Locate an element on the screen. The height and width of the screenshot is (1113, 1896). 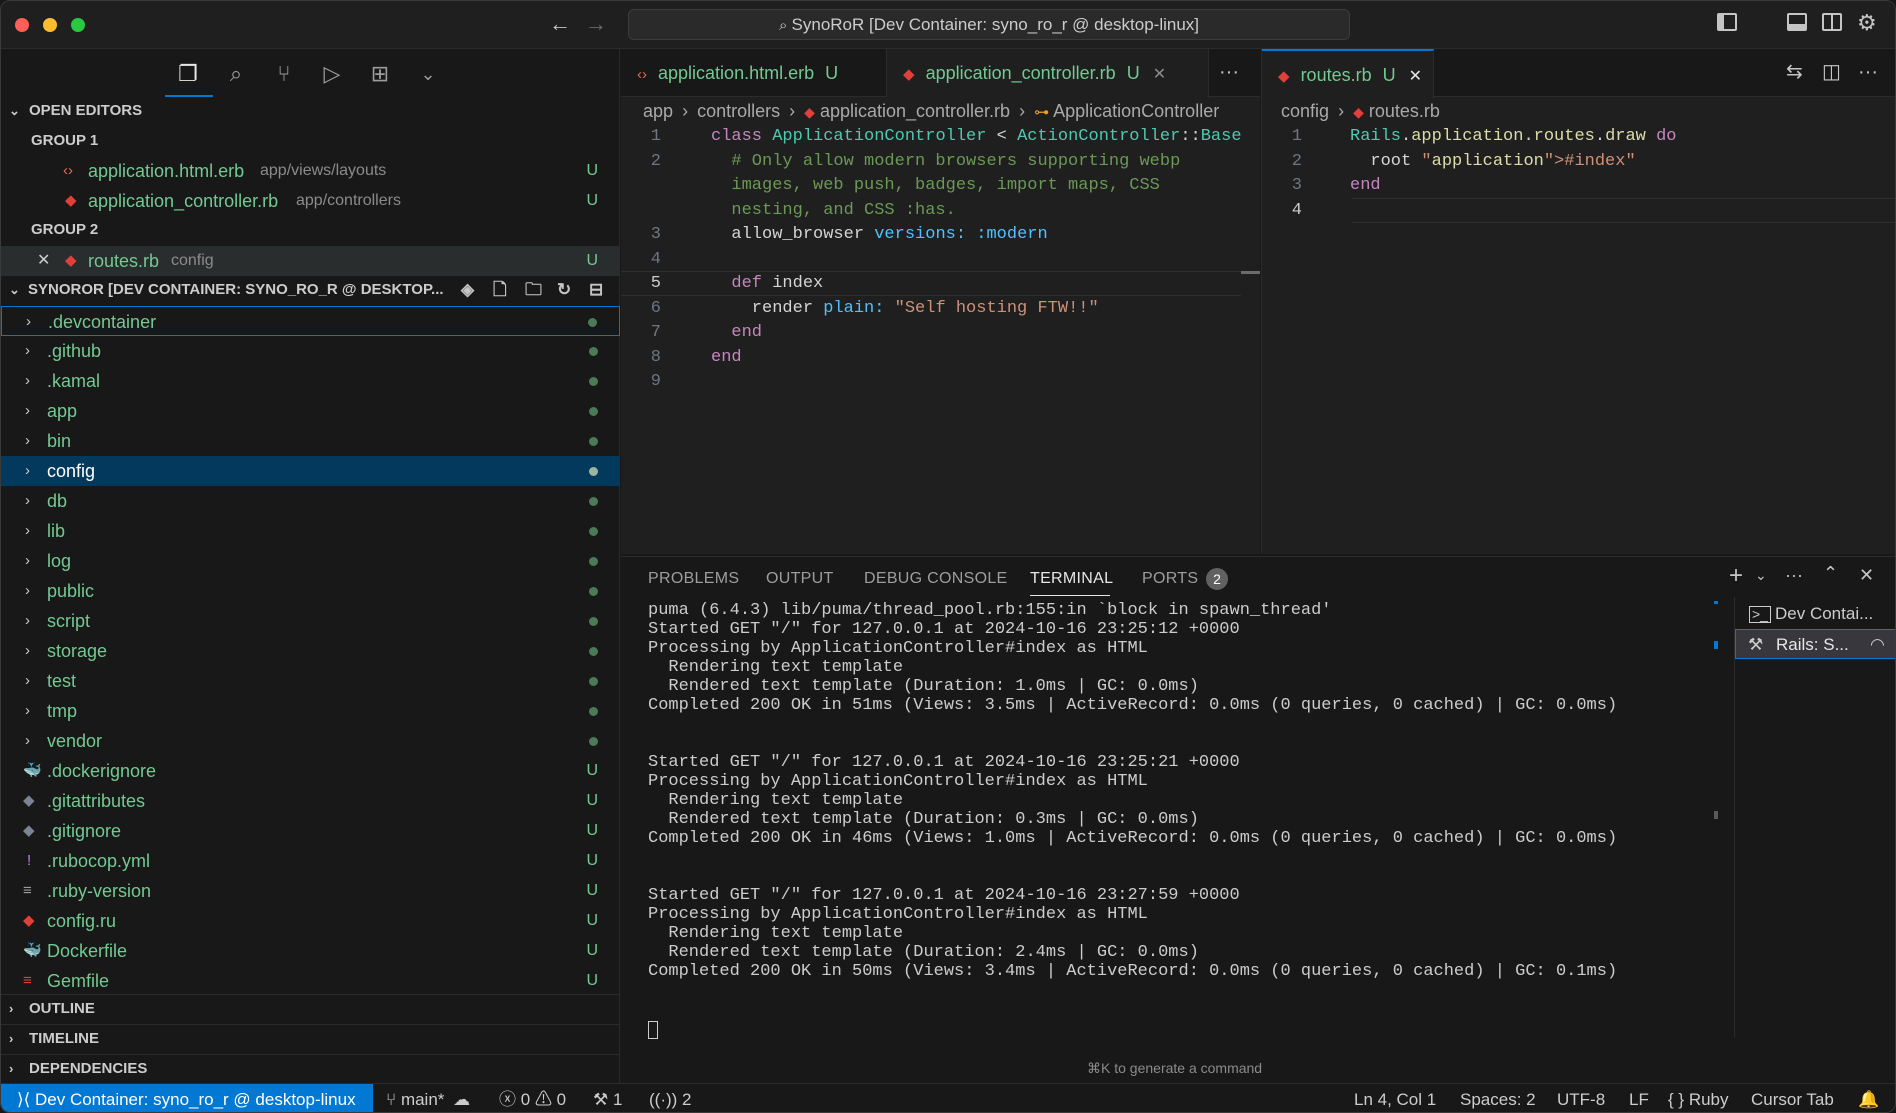
compare-changes-icon: ⇆ is located at coordinates (1794, 71).